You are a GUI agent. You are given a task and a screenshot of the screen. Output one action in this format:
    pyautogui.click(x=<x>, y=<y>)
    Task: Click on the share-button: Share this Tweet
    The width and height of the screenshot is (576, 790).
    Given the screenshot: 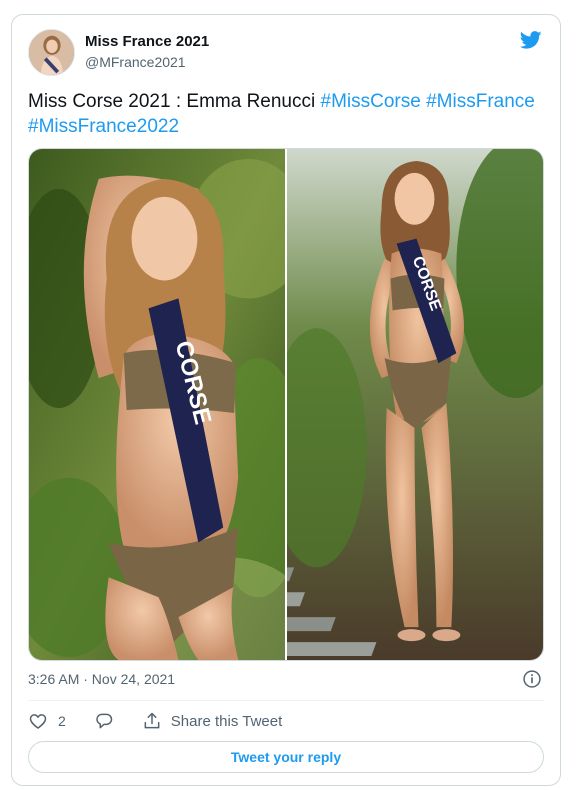 What is the action you would take?
    pyautogui.click(x=212, y=721)
    